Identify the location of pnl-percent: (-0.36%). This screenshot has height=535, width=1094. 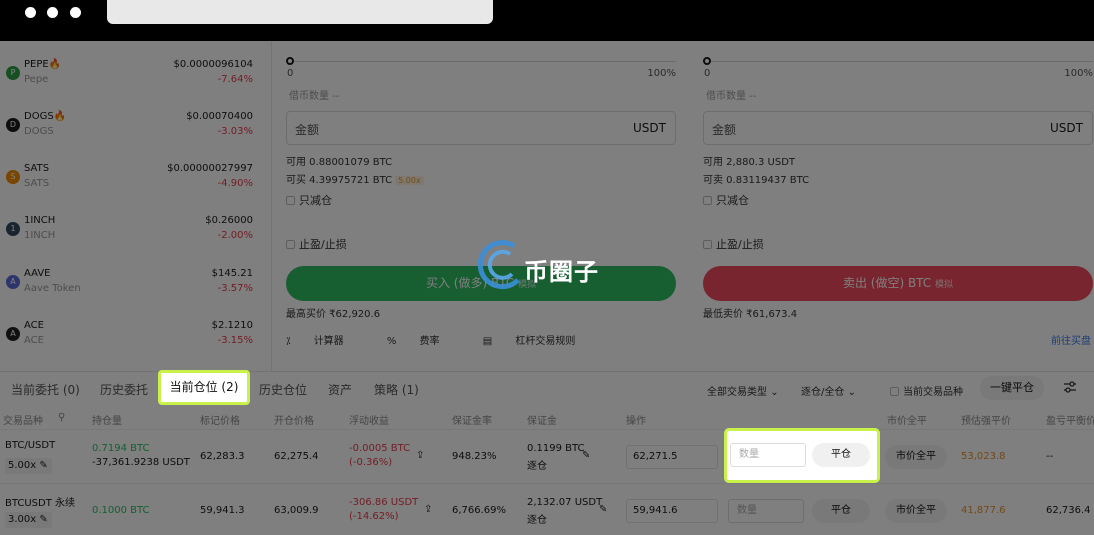
(371, 462).